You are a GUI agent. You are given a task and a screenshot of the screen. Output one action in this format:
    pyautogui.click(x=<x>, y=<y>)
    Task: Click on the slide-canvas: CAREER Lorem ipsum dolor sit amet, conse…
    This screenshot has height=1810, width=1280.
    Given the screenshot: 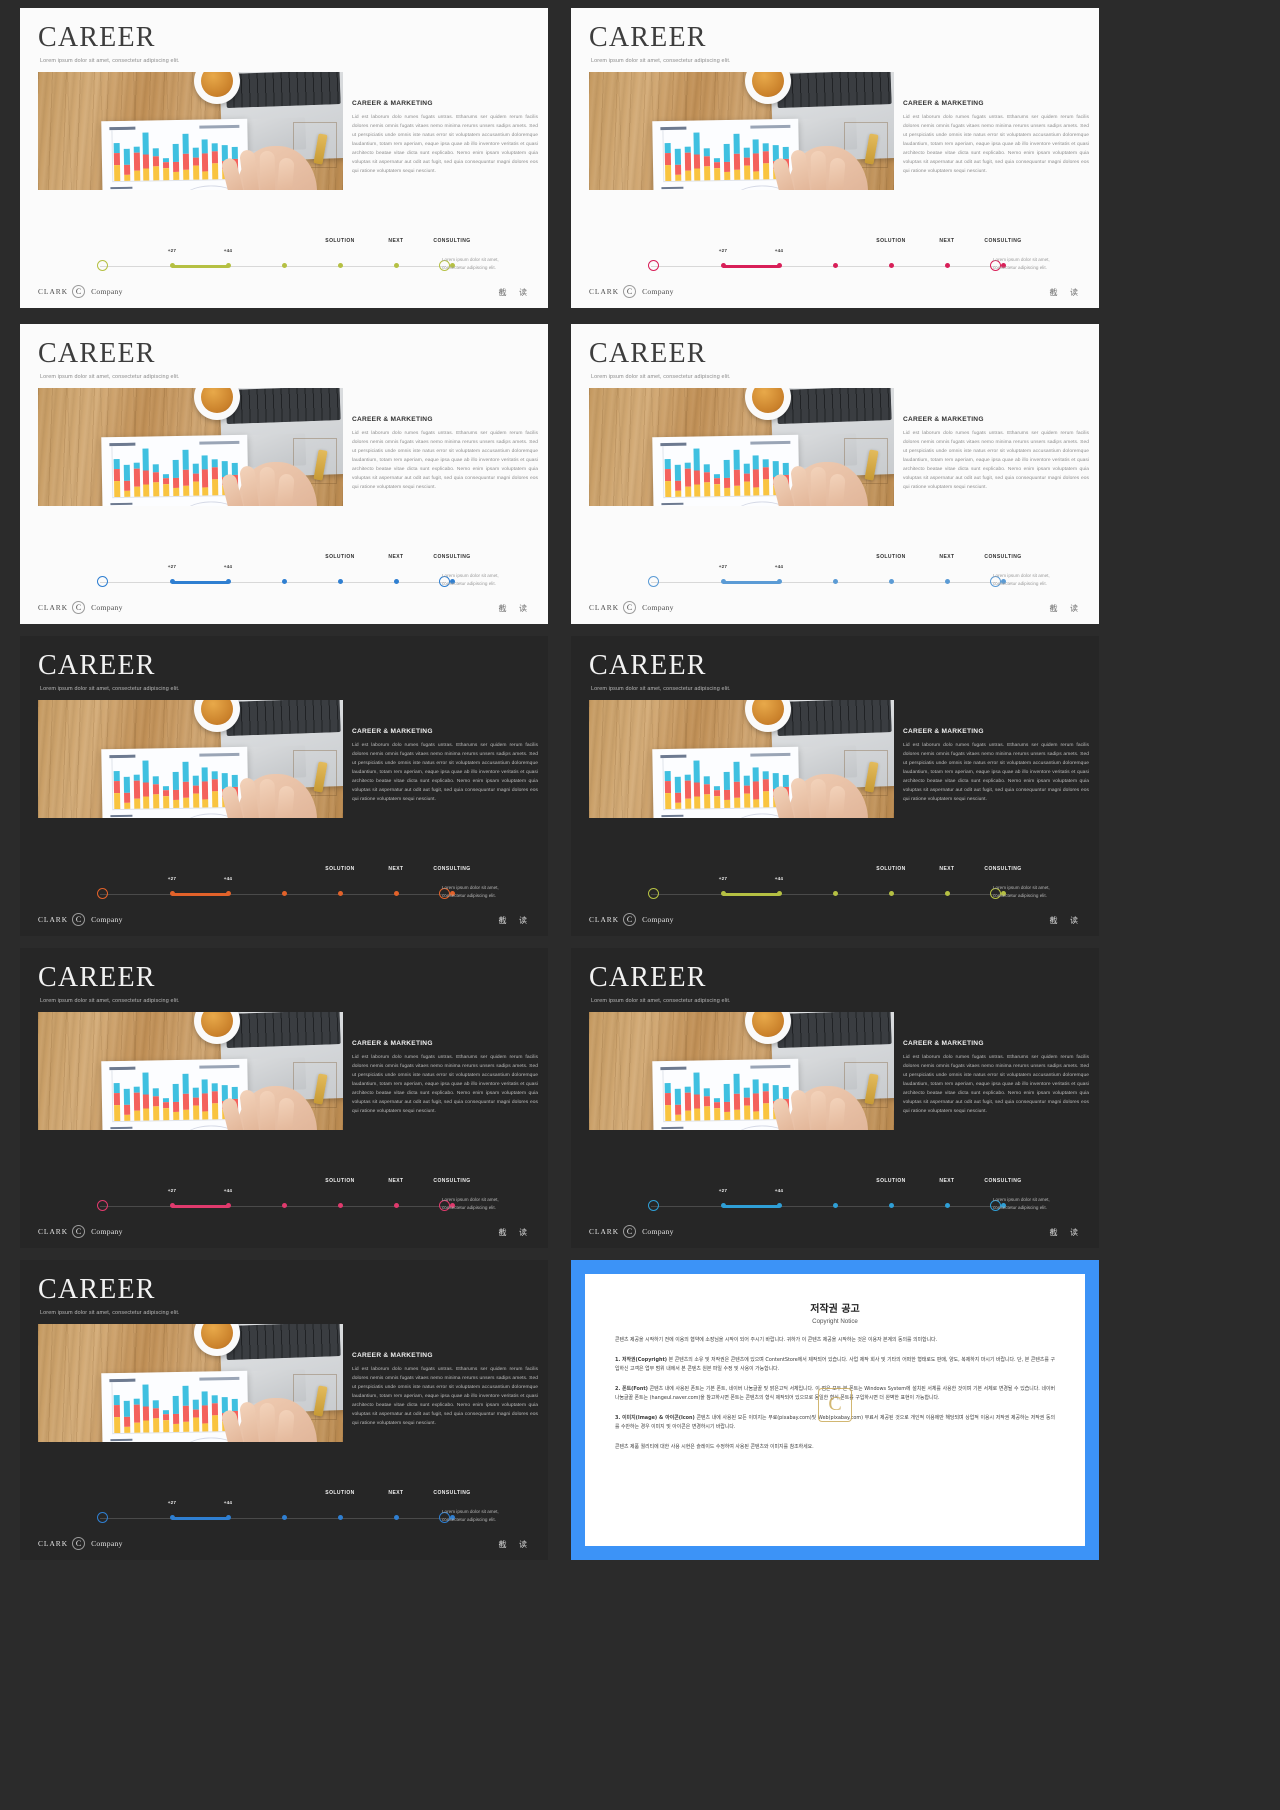 What is the action you would take?
    pyautogui.click(x=284, y=786)
    